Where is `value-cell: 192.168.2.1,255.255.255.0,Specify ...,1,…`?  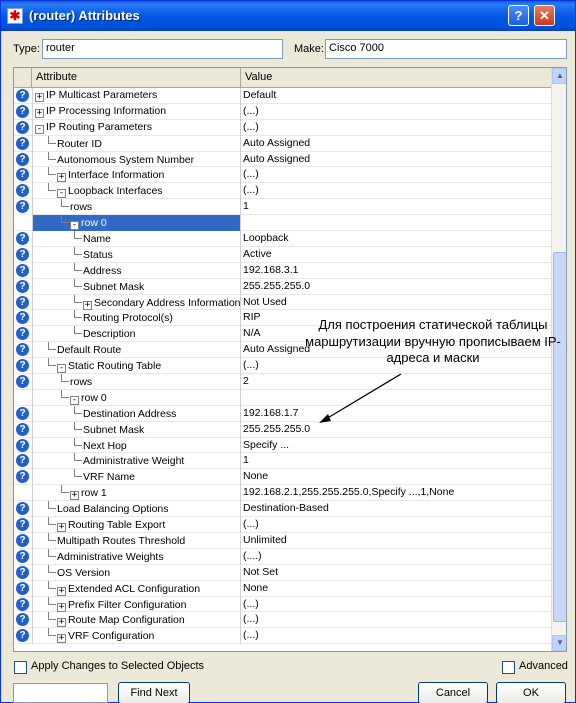 value-cell: 192.168.2.1,255.255.255.0,Specify ...,1,… is located at coordinates (396, 493).